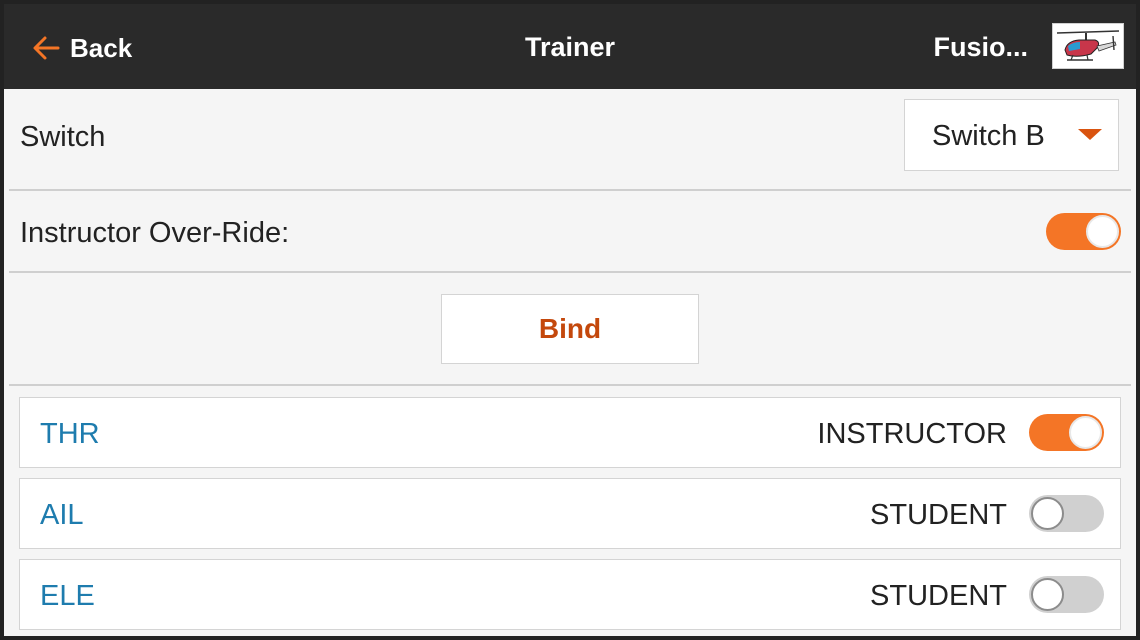 This screenshot has width=1140, height=640. Describe the element at coordinates (1083, 231) in the screenshot. I see `instructor-override-toggle` at that location.